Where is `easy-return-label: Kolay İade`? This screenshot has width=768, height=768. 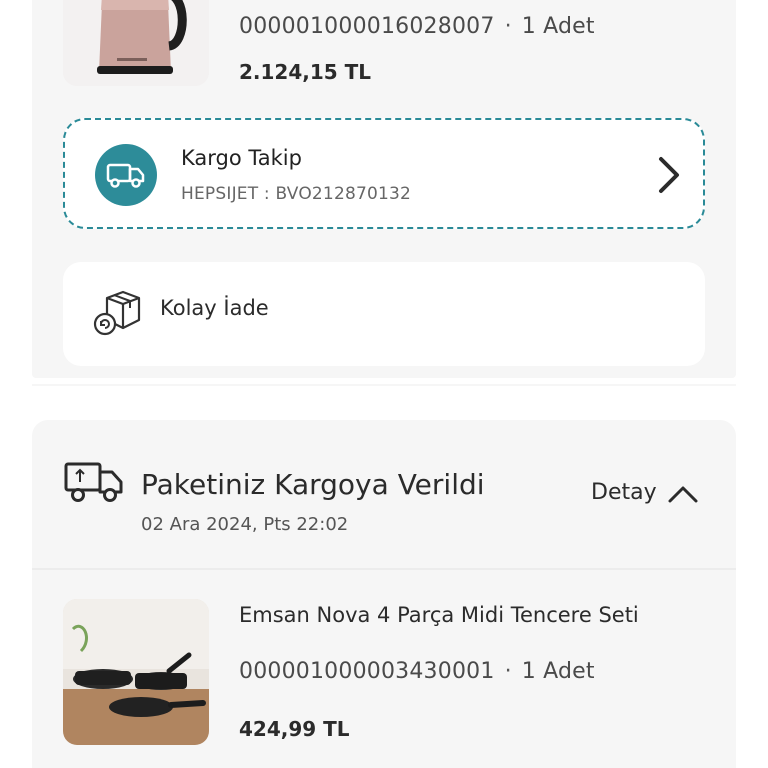 easy-return-label: Kolay İade is located at coordinates (214, 308).